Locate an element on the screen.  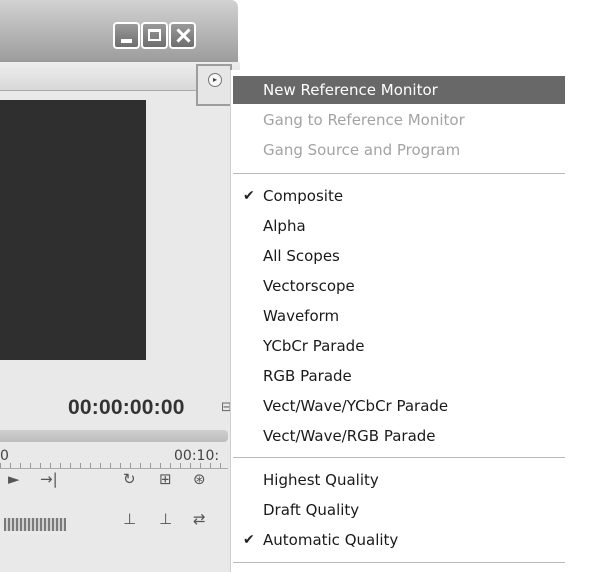
ruler-start-label: 0 is located at coordinates (4, 456).